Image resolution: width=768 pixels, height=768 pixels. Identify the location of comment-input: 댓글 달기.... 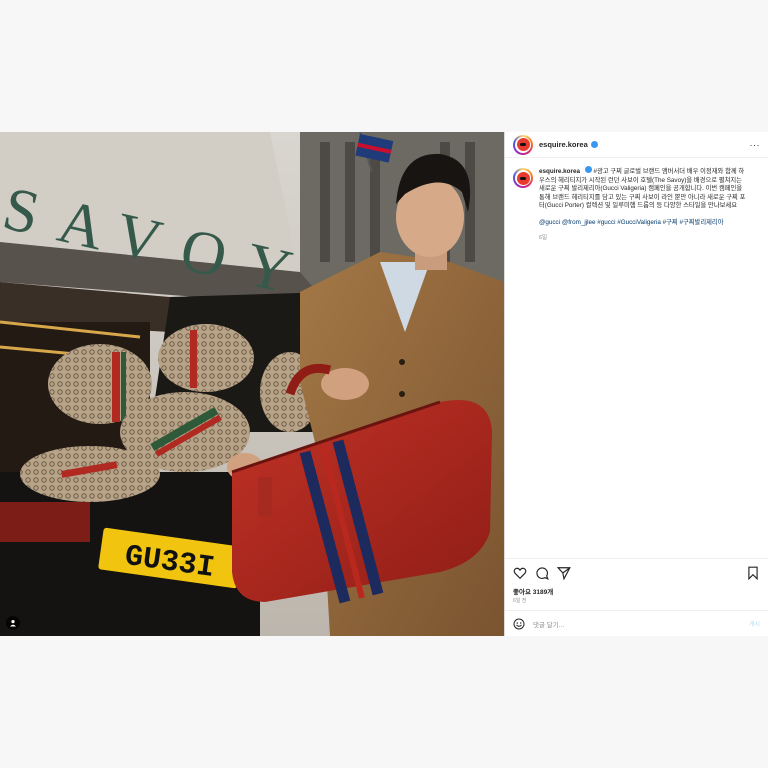
(548, 624).